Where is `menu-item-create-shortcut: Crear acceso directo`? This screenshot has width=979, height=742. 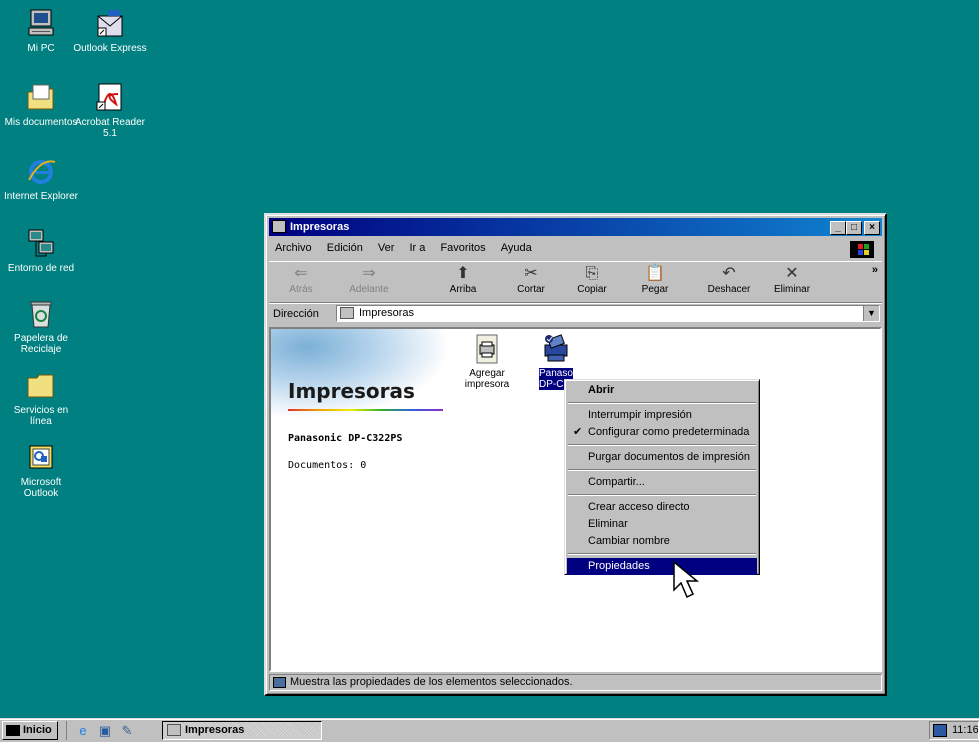
menu-item-create-shortcut: Crear acceso directo is located at coordinates (662, 507).